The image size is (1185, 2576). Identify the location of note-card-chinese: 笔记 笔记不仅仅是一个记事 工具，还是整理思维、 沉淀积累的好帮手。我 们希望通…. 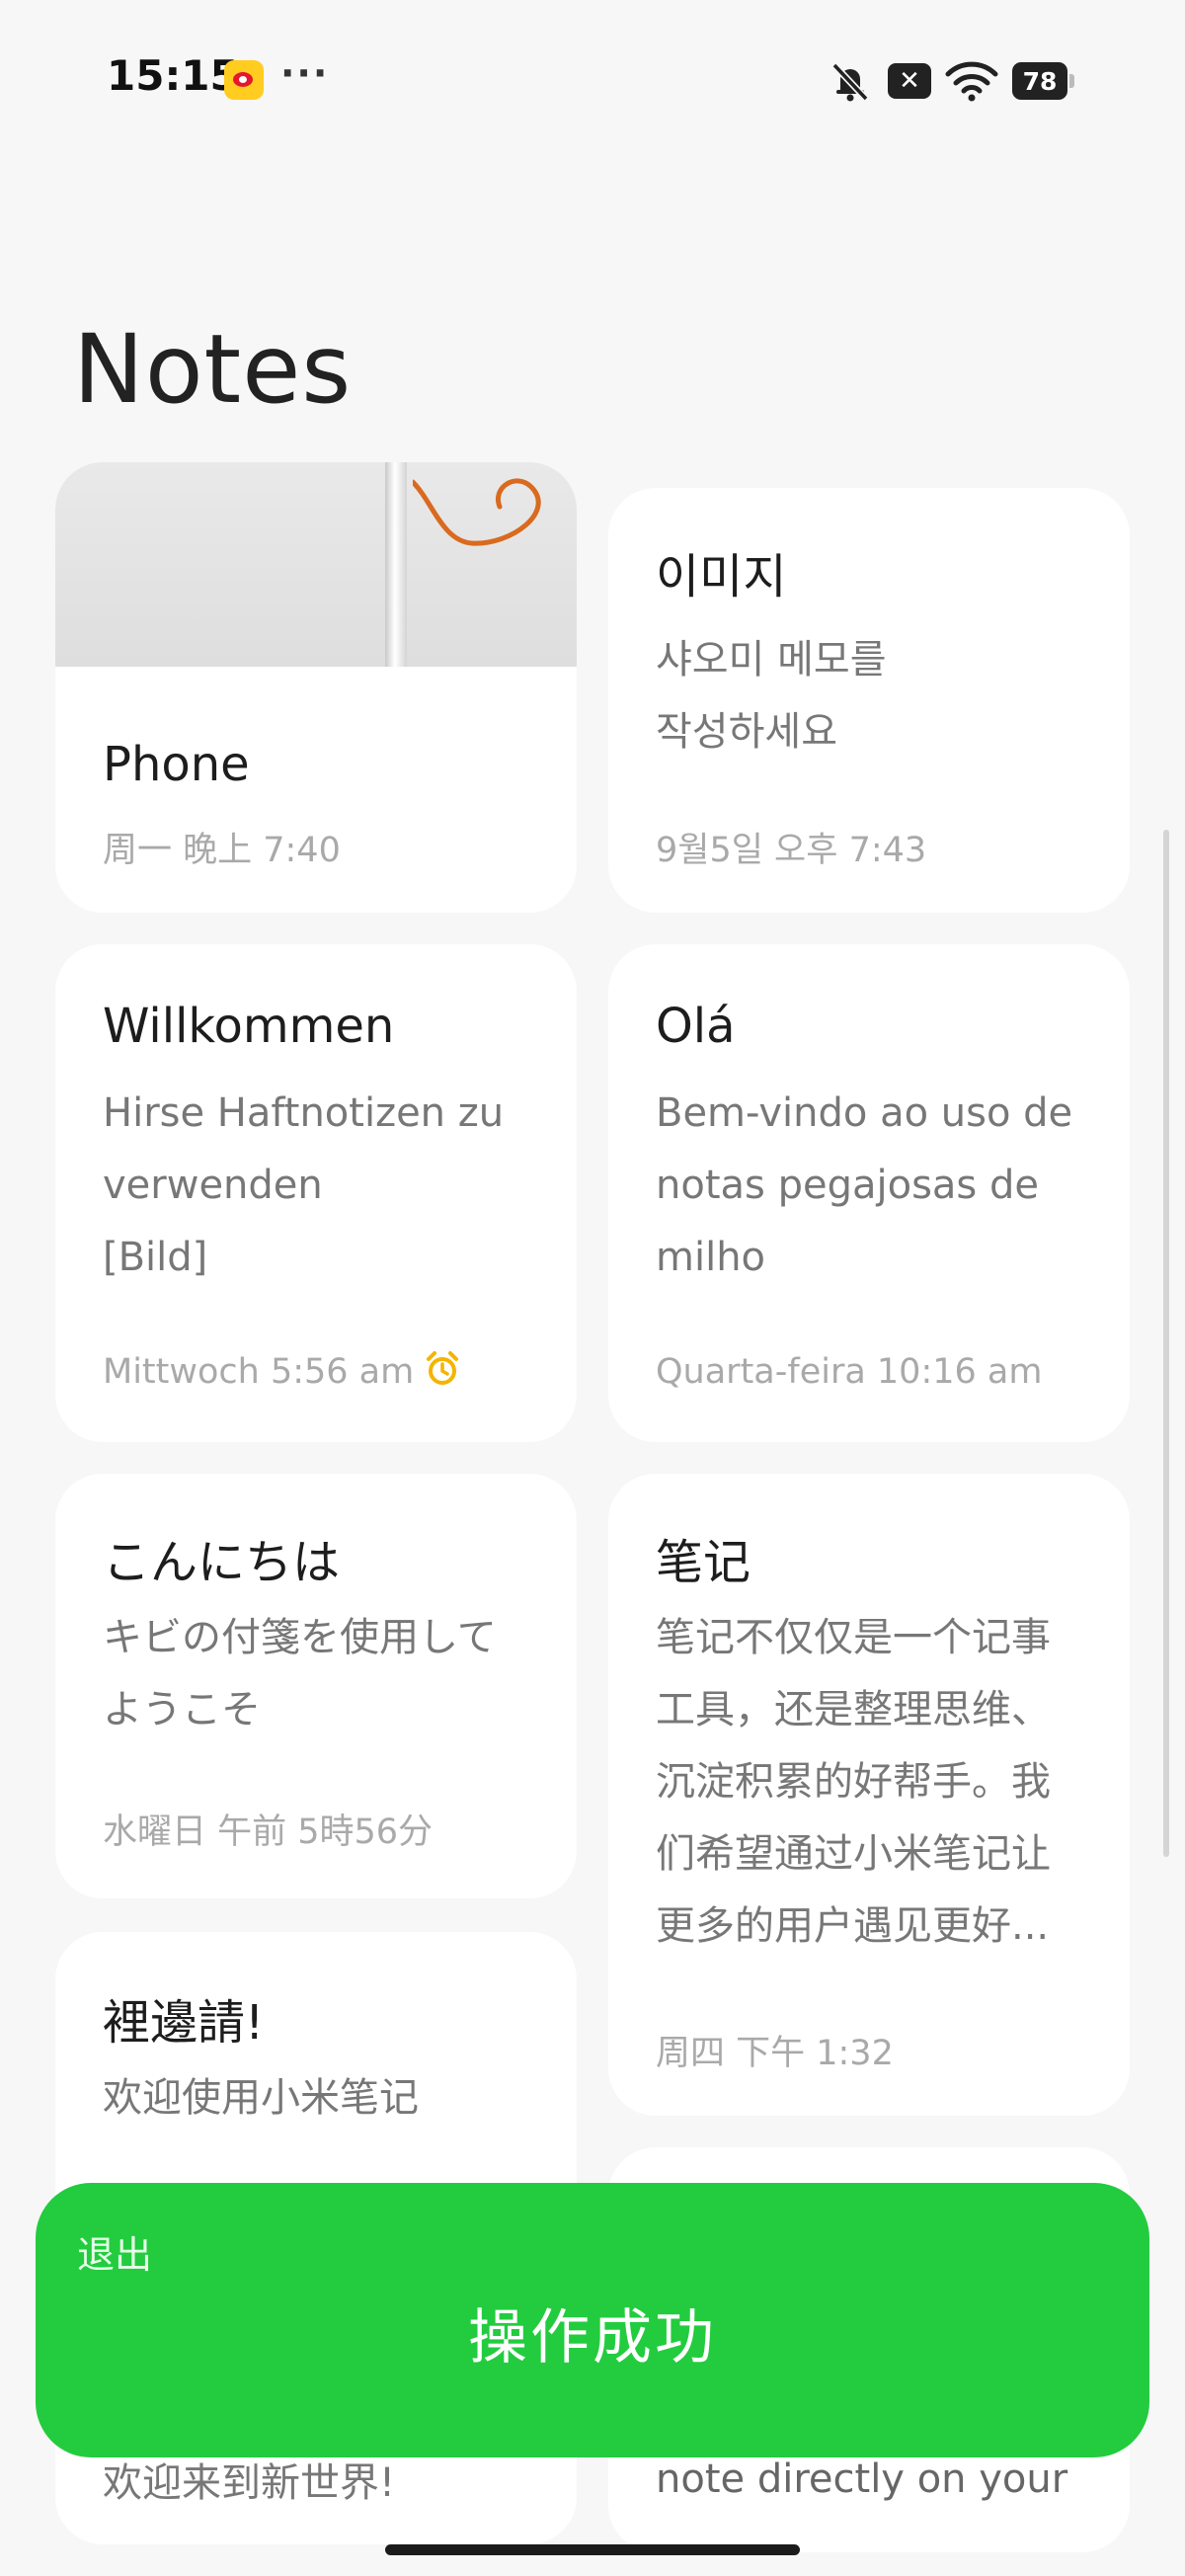
(869, 1795).